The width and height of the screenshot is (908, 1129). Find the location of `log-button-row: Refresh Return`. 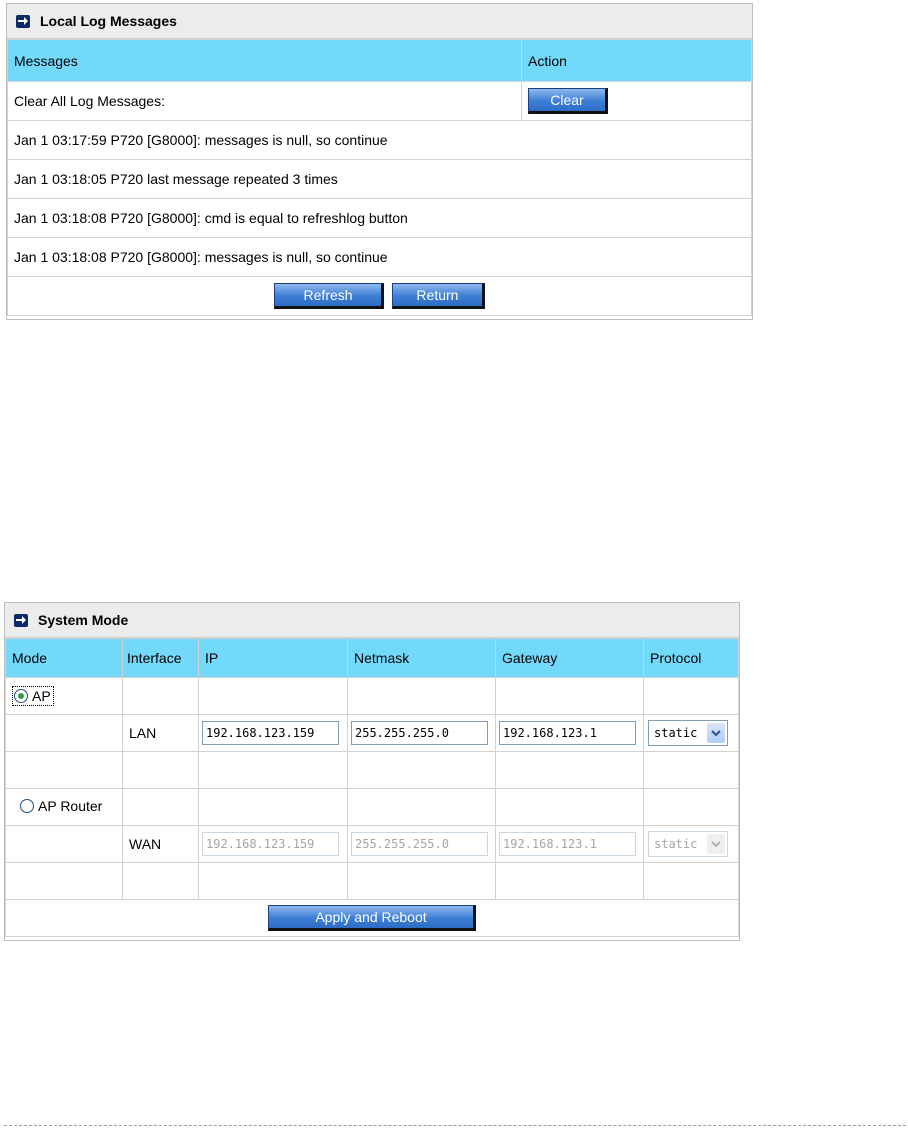

log-button-row: Refresh Return is located at coordinates (379, 296).